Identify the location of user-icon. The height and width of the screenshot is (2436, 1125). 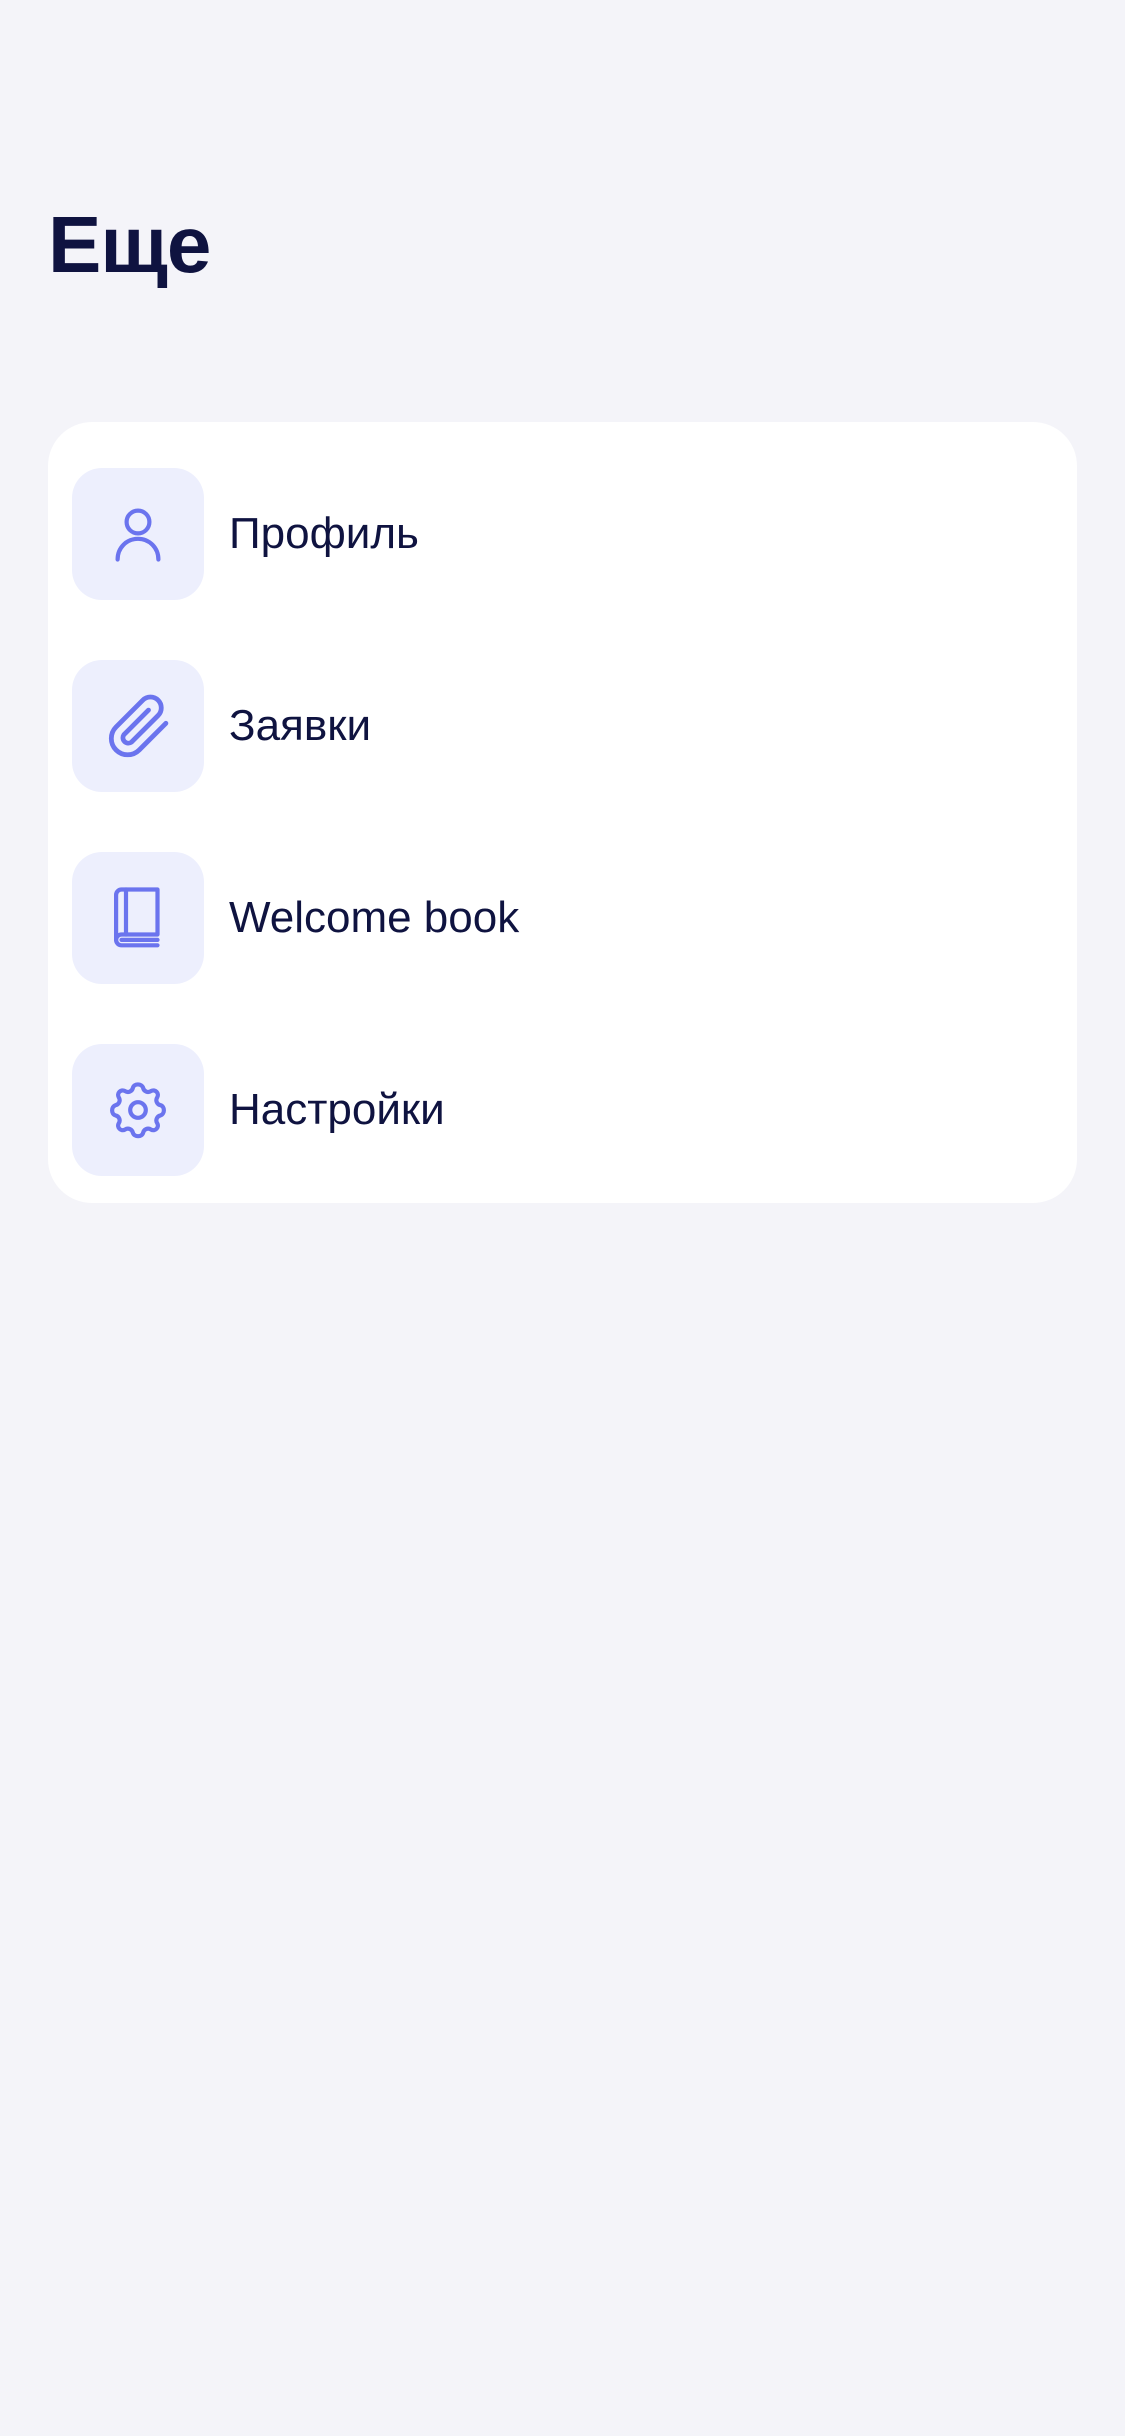
(138, 535).